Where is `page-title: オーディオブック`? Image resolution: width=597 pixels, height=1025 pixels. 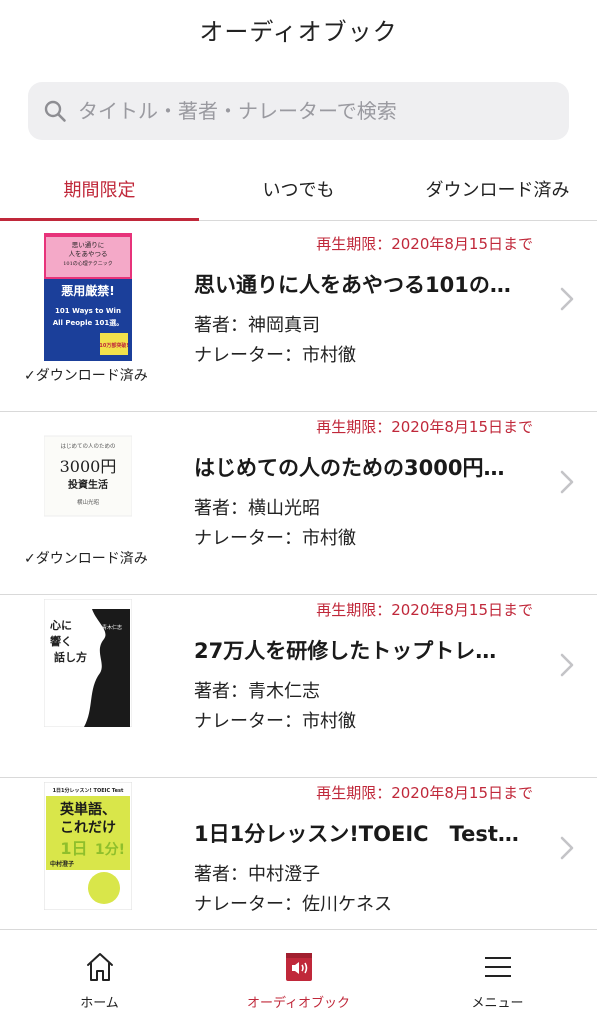
page-title: オーディオブック is located at coordinates (298, 31).